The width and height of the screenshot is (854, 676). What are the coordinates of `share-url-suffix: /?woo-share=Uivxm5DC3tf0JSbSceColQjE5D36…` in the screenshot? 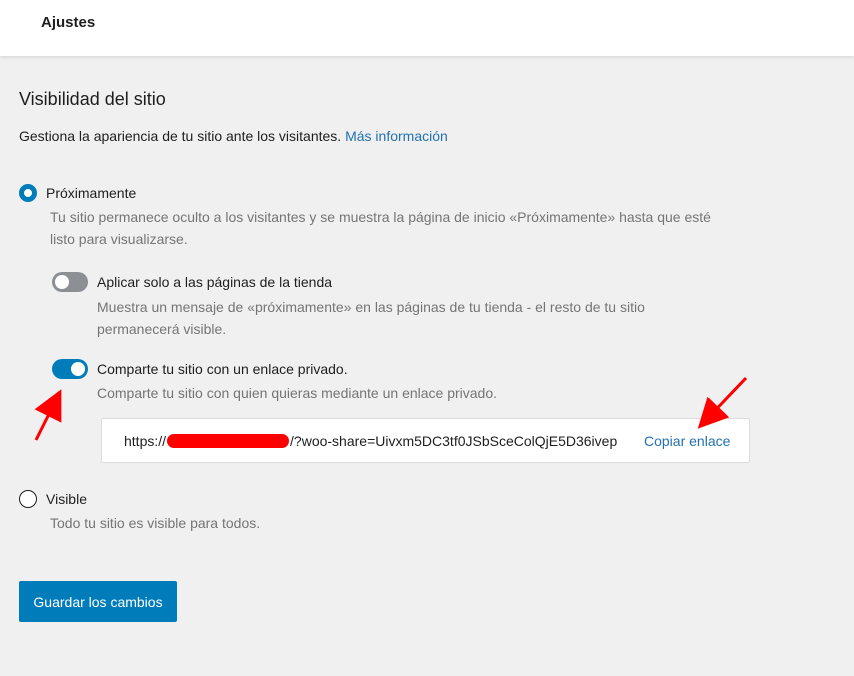 It's located at (454, 441).